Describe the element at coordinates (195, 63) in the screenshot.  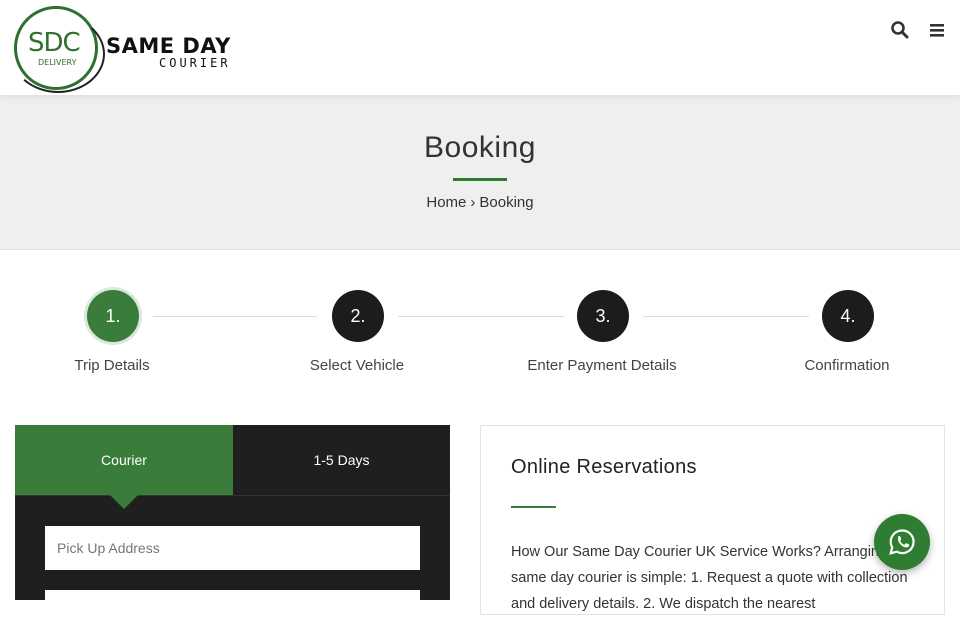
I see `logo-name-sub: COURIER` at that location.